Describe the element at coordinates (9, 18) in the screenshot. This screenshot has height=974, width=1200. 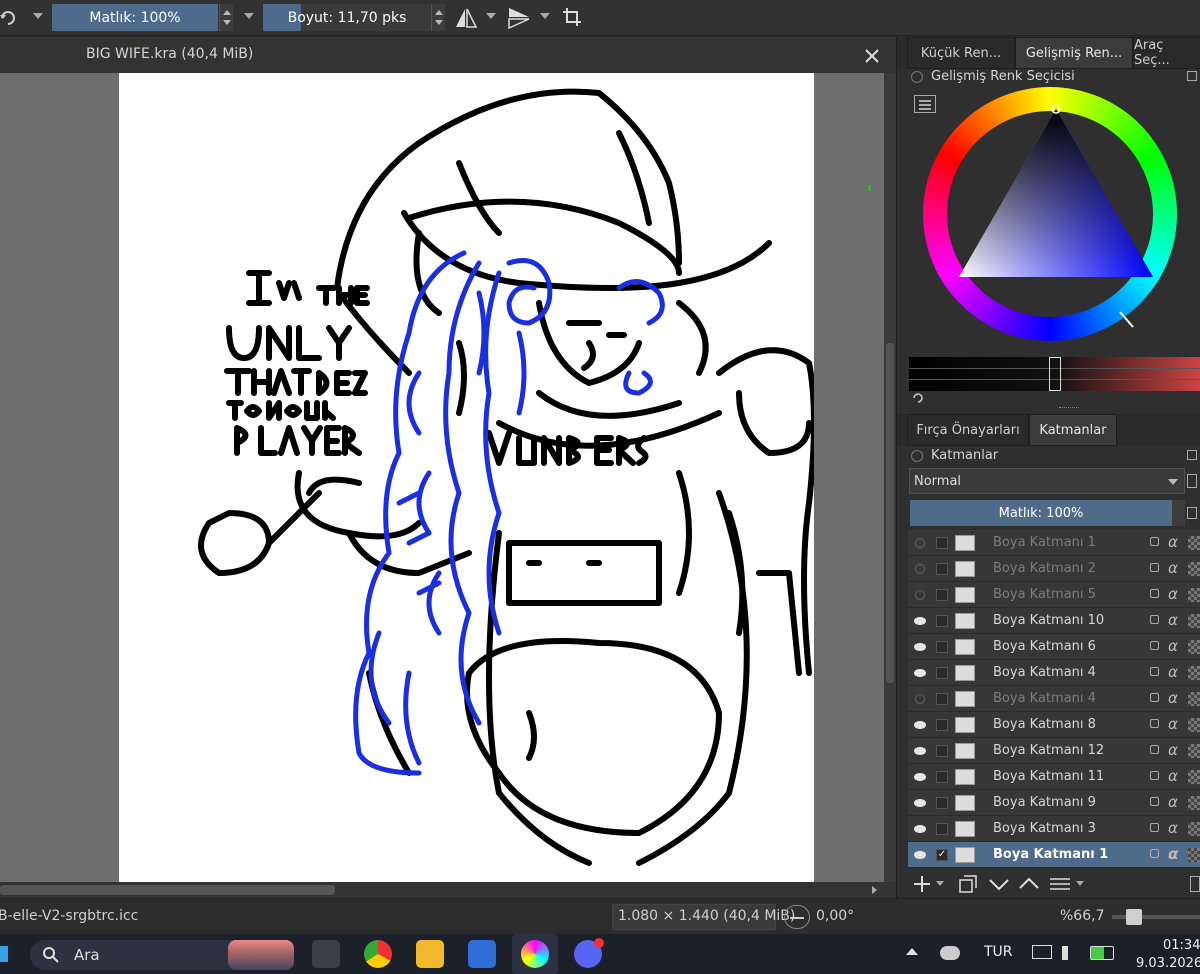
I see `reset-icon` at that location.